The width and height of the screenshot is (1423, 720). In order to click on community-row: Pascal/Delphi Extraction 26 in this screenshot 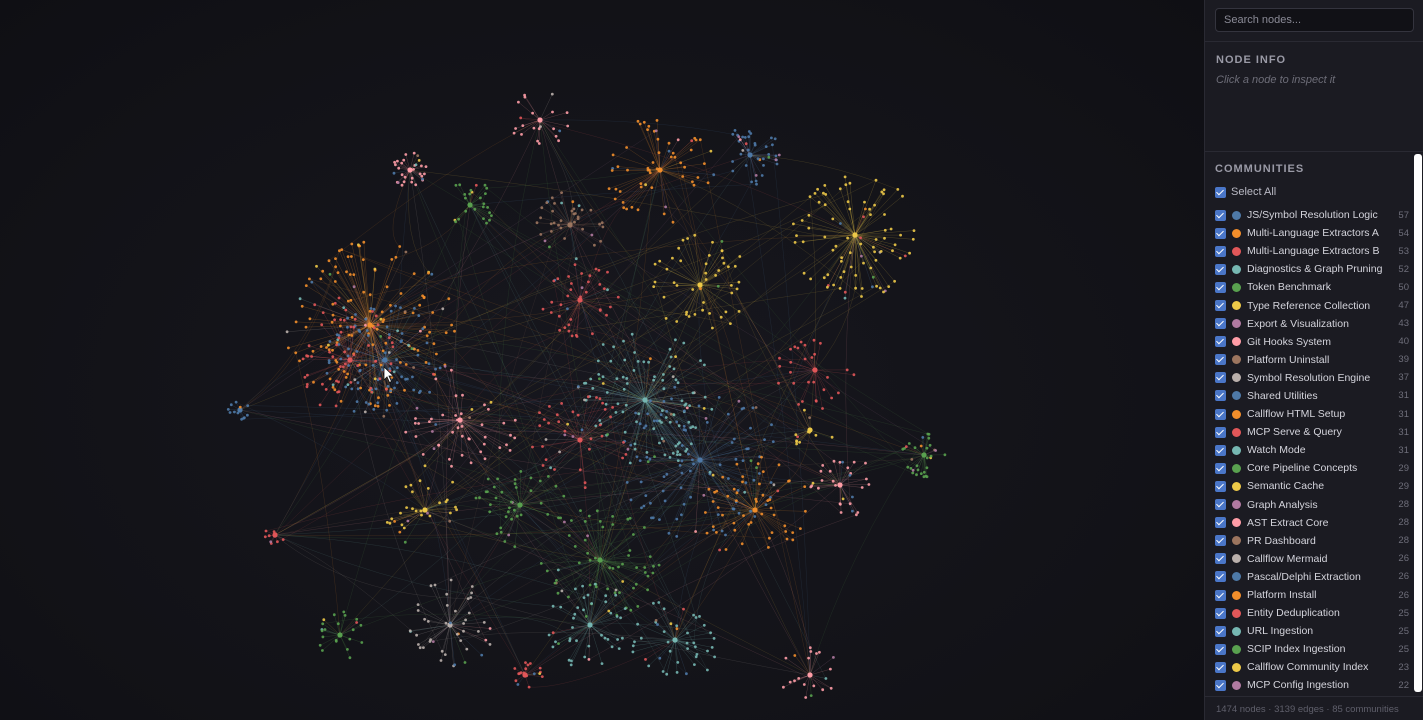, I will do `click(1309, 577)`.